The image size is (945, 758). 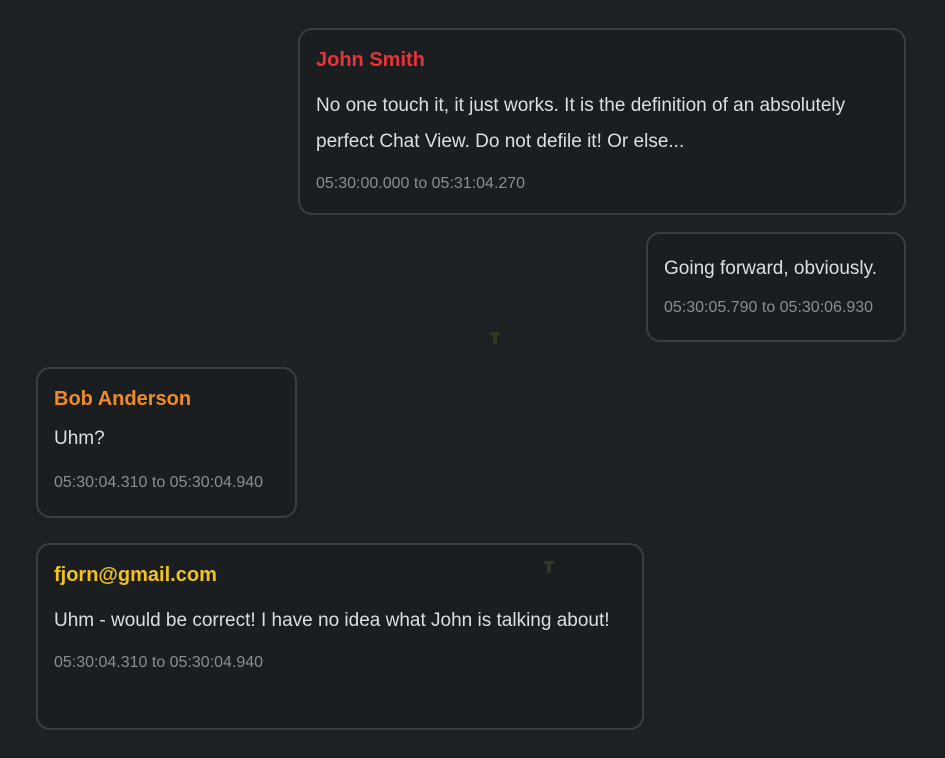 I want to click on message-text: Uhm?, so click(x=79, y=438).